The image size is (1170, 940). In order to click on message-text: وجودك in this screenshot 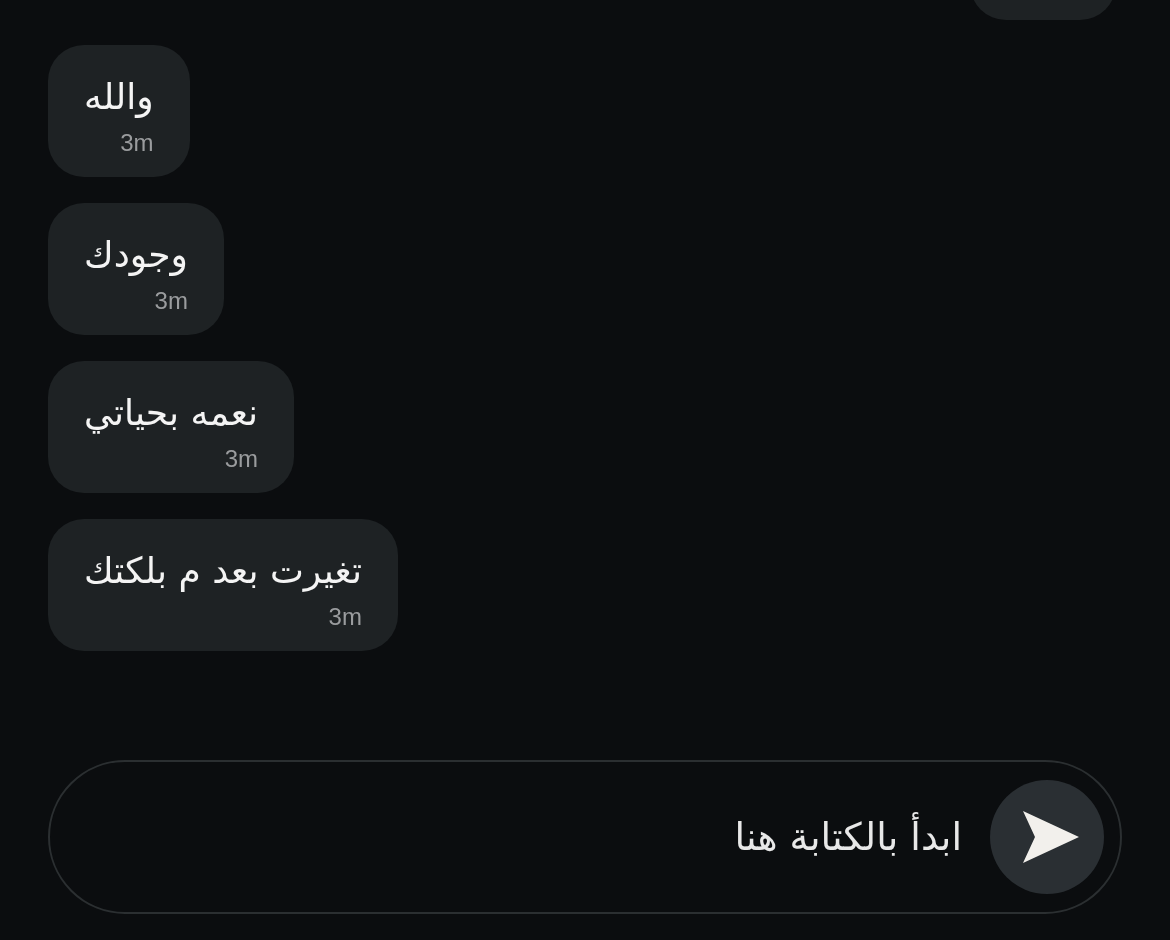, I will do `click(136, 255)`.